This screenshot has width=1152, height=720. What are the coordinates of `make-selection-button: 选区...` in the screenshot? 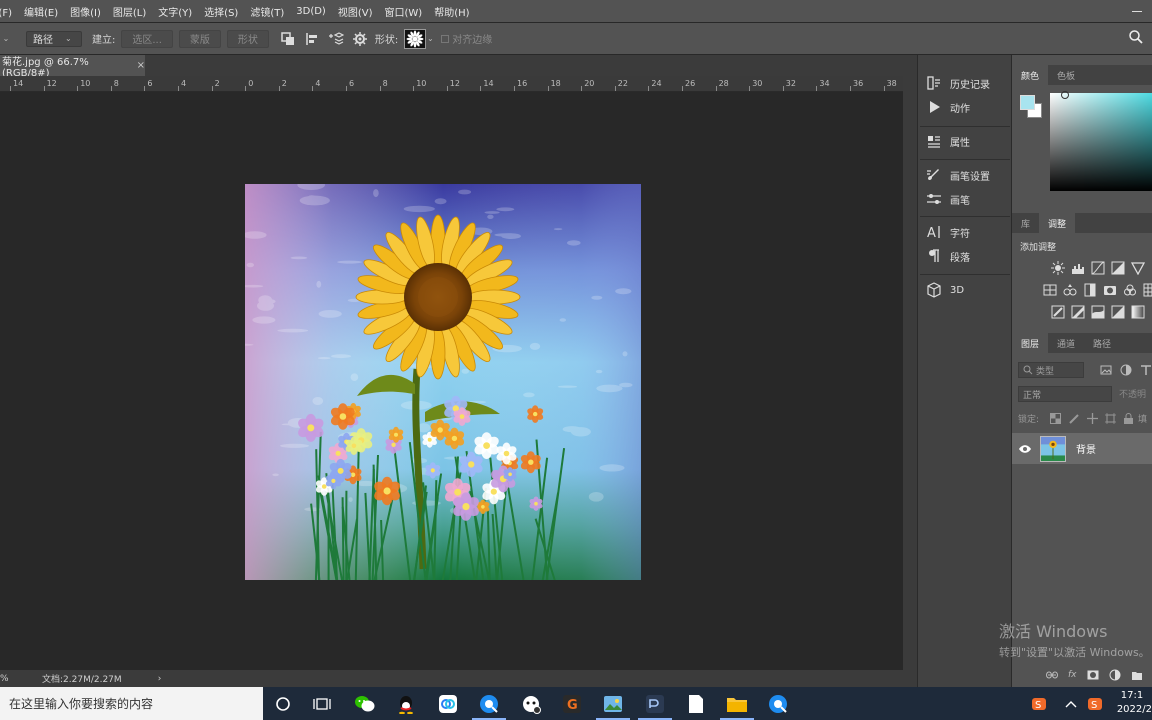 It's located at (147, 38).